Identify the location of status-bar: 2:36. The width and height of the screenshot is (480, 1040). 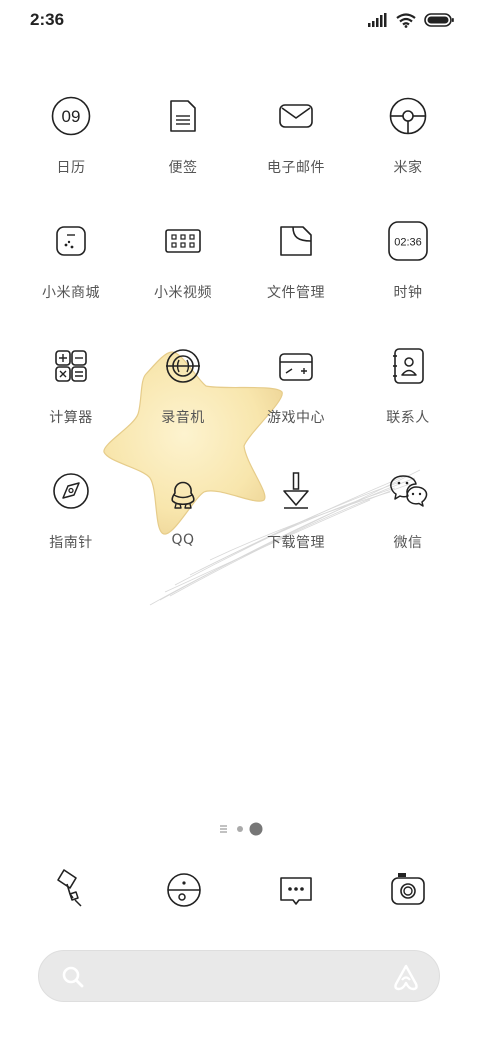
(240, 20).